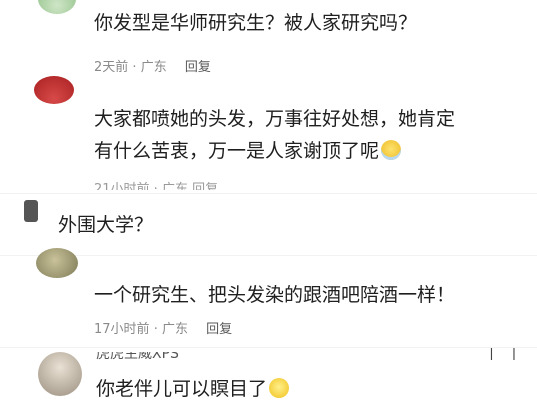  I want to click on emoji-smile-icon, so click(279, 388).